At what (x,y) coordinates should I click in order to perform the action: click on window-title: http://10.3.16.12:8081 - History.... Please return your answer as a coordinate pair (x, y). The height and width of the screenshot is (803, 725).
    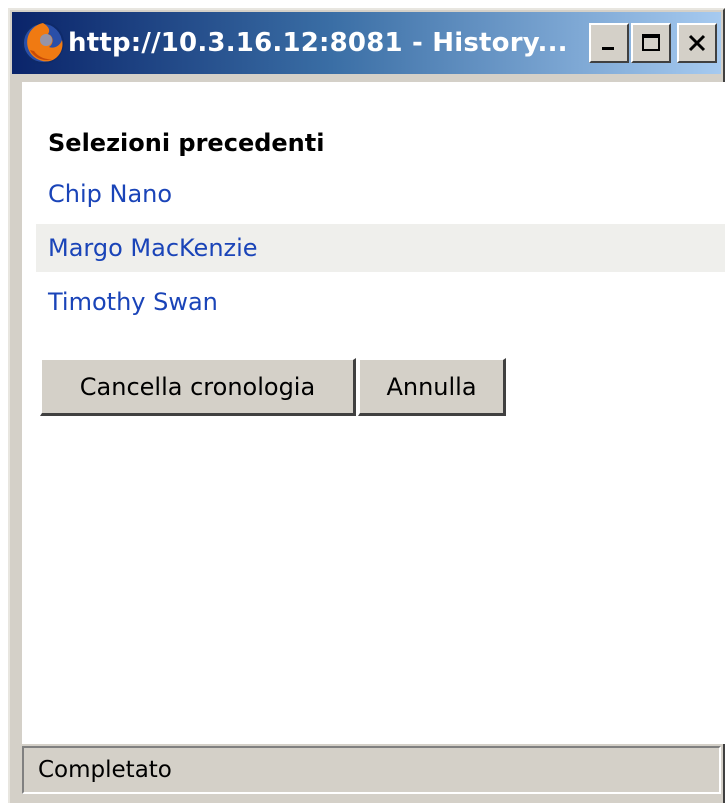
    Looking at the image, I should click on (318, 43).